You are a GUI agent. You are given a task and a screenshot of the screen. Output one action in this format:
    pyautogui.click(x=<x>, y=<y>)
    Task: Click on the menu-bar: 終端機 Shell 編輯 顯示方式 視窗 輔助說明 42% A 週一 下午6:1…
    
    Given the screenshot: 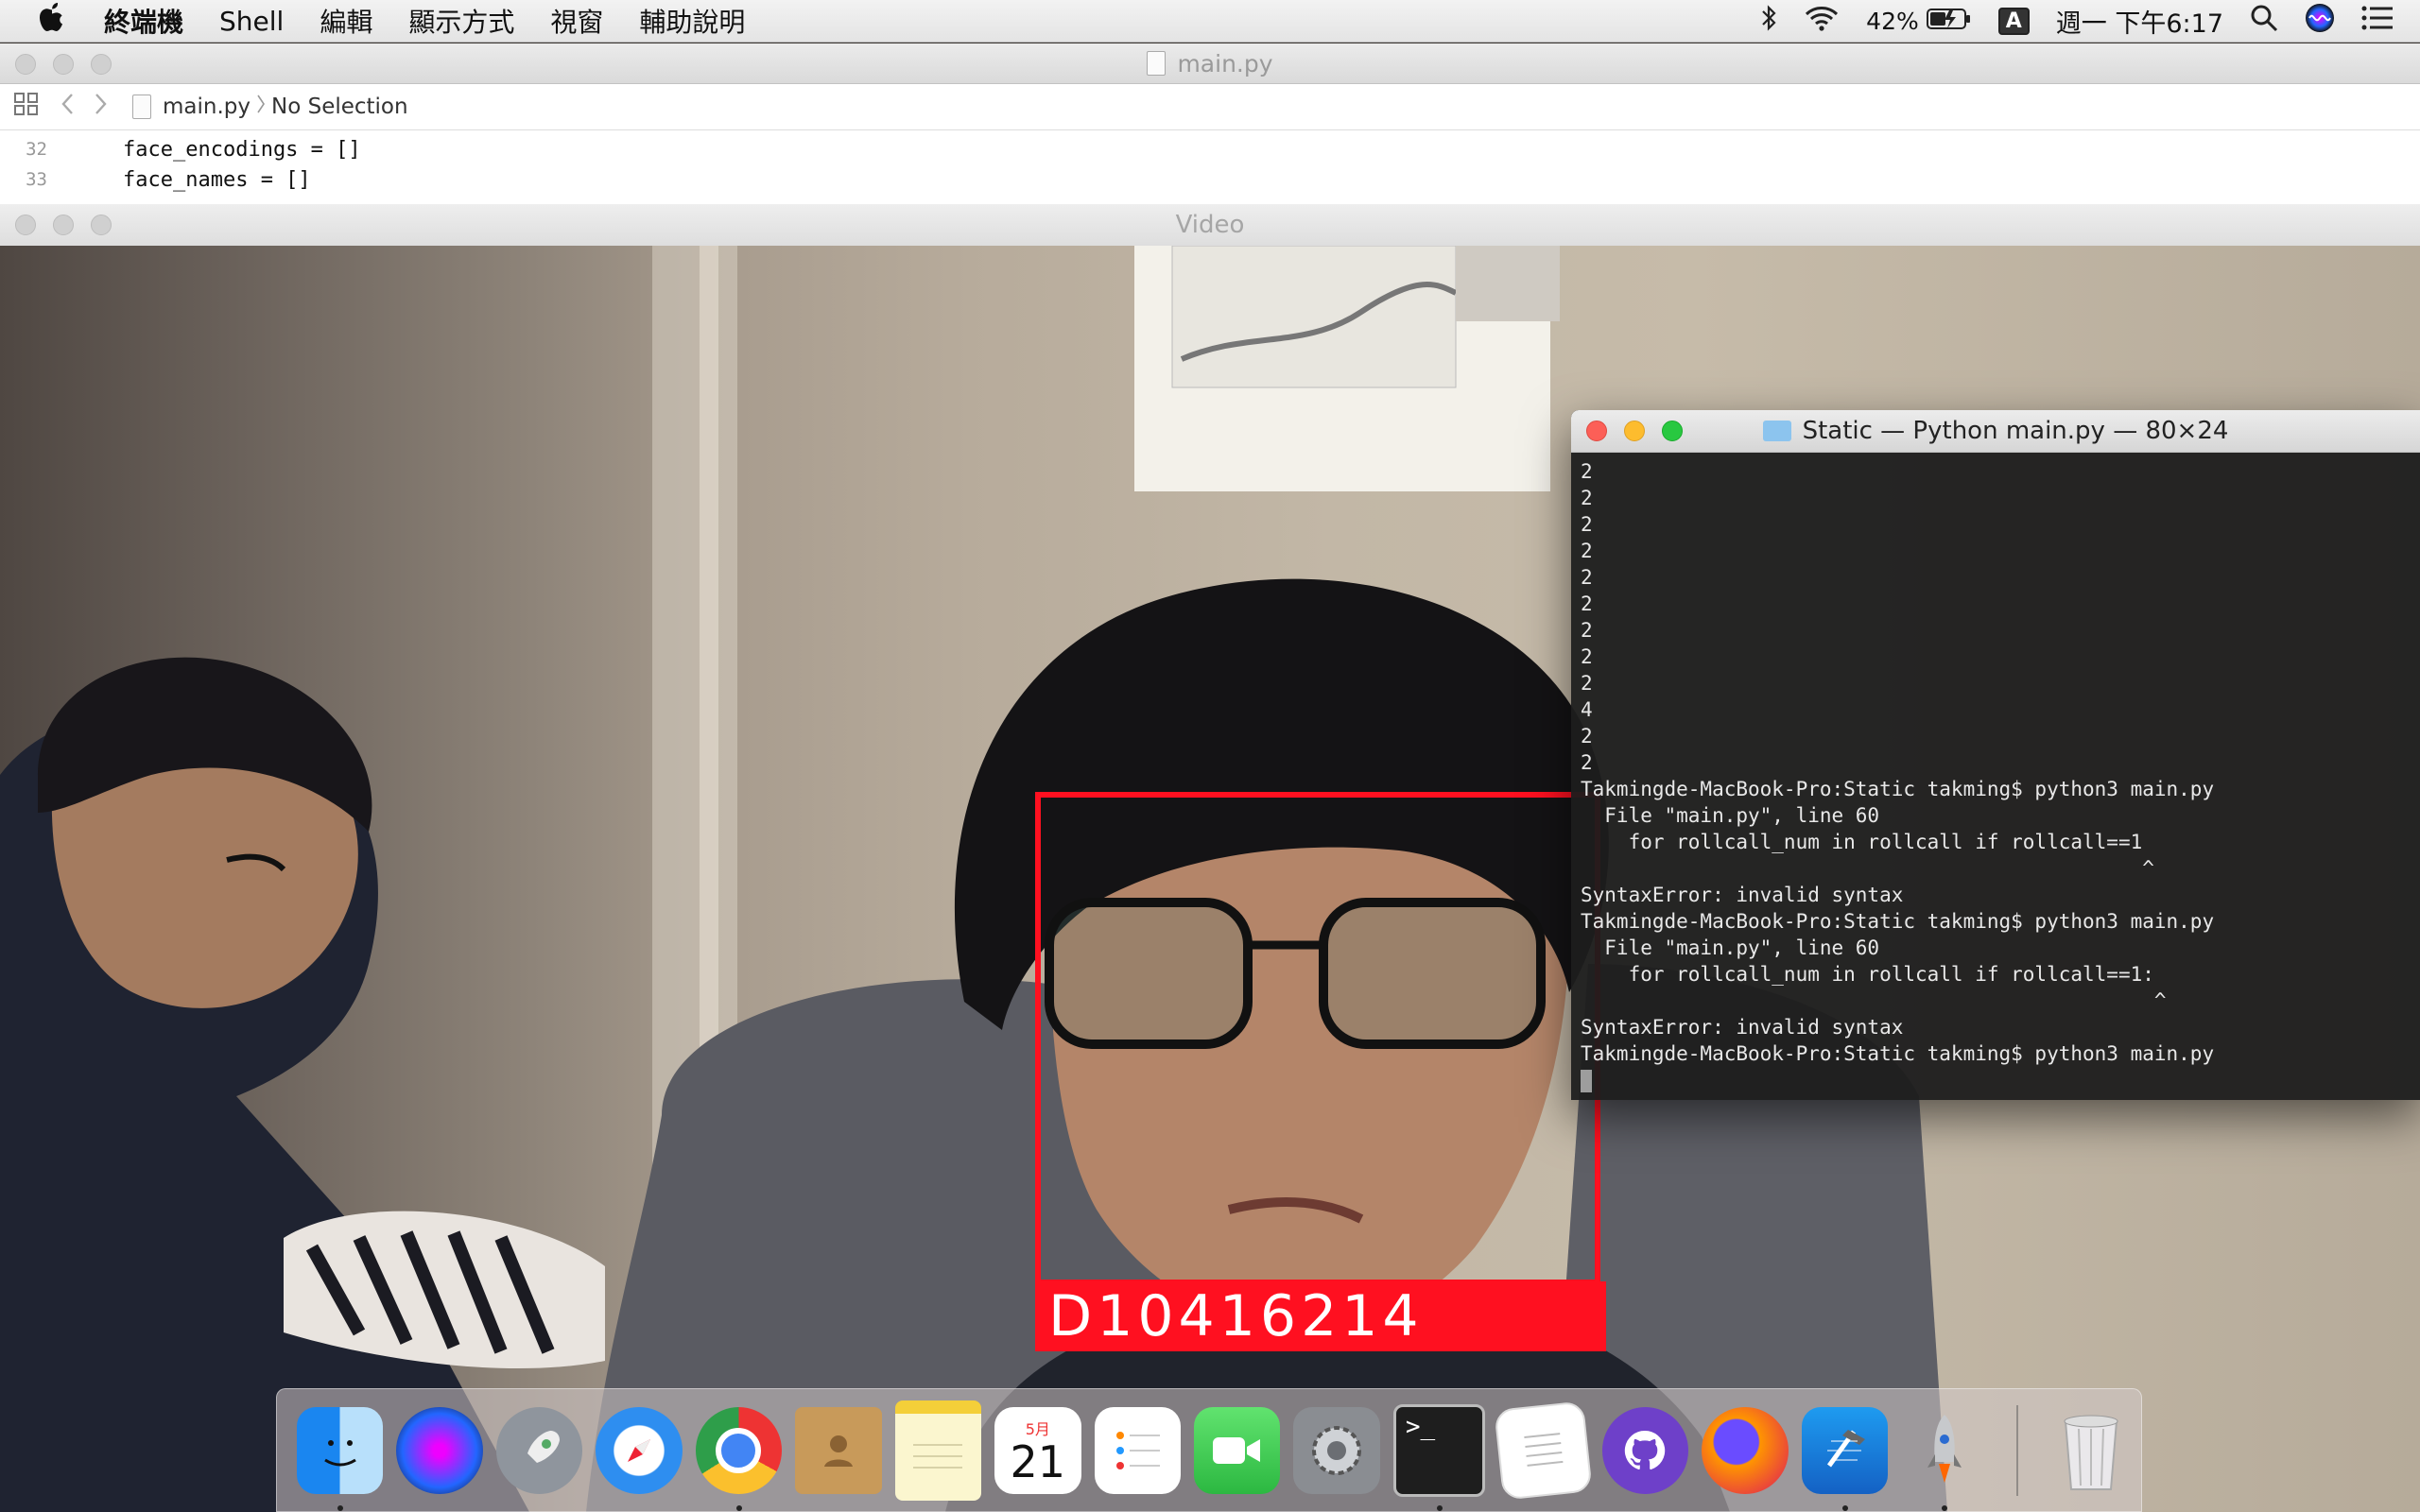 What is the action you would take?
    pyautogui.click(x=1210, y=21)
    